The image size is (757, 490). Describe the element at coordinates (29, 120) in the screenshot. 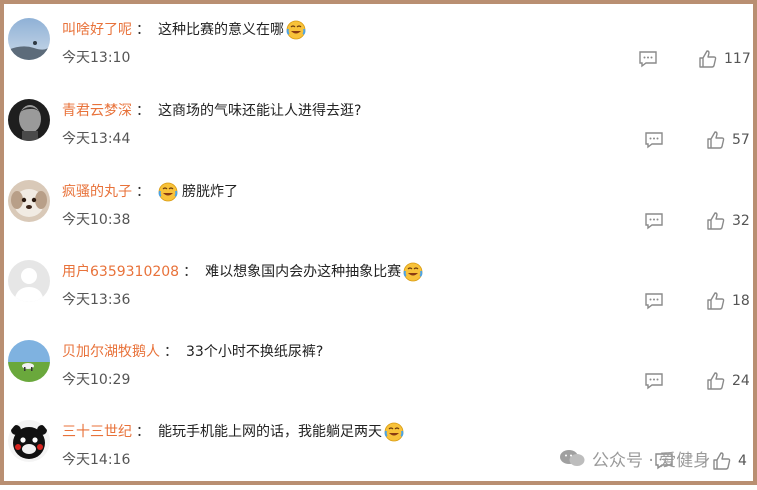

I see `man-portrait-avatar` at that location.